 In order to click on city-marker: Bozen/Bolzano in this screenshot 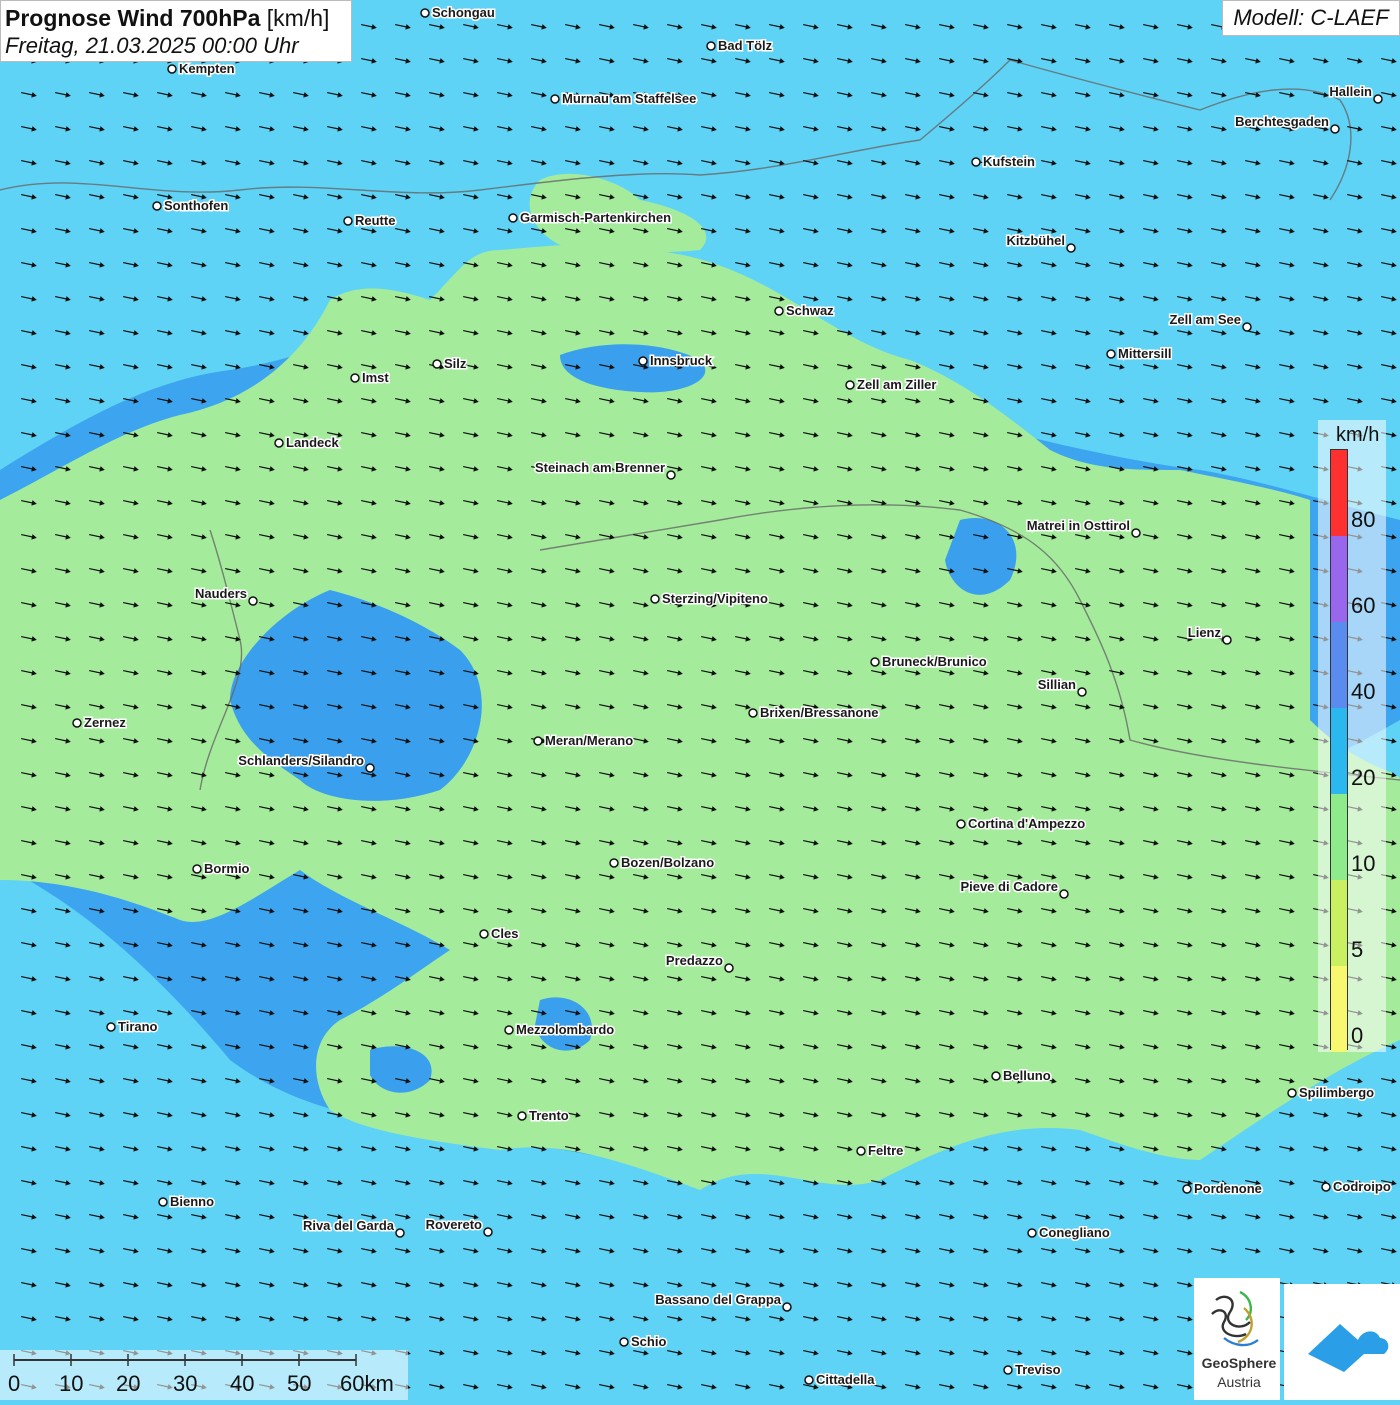, I will do `click(662, 863)`.